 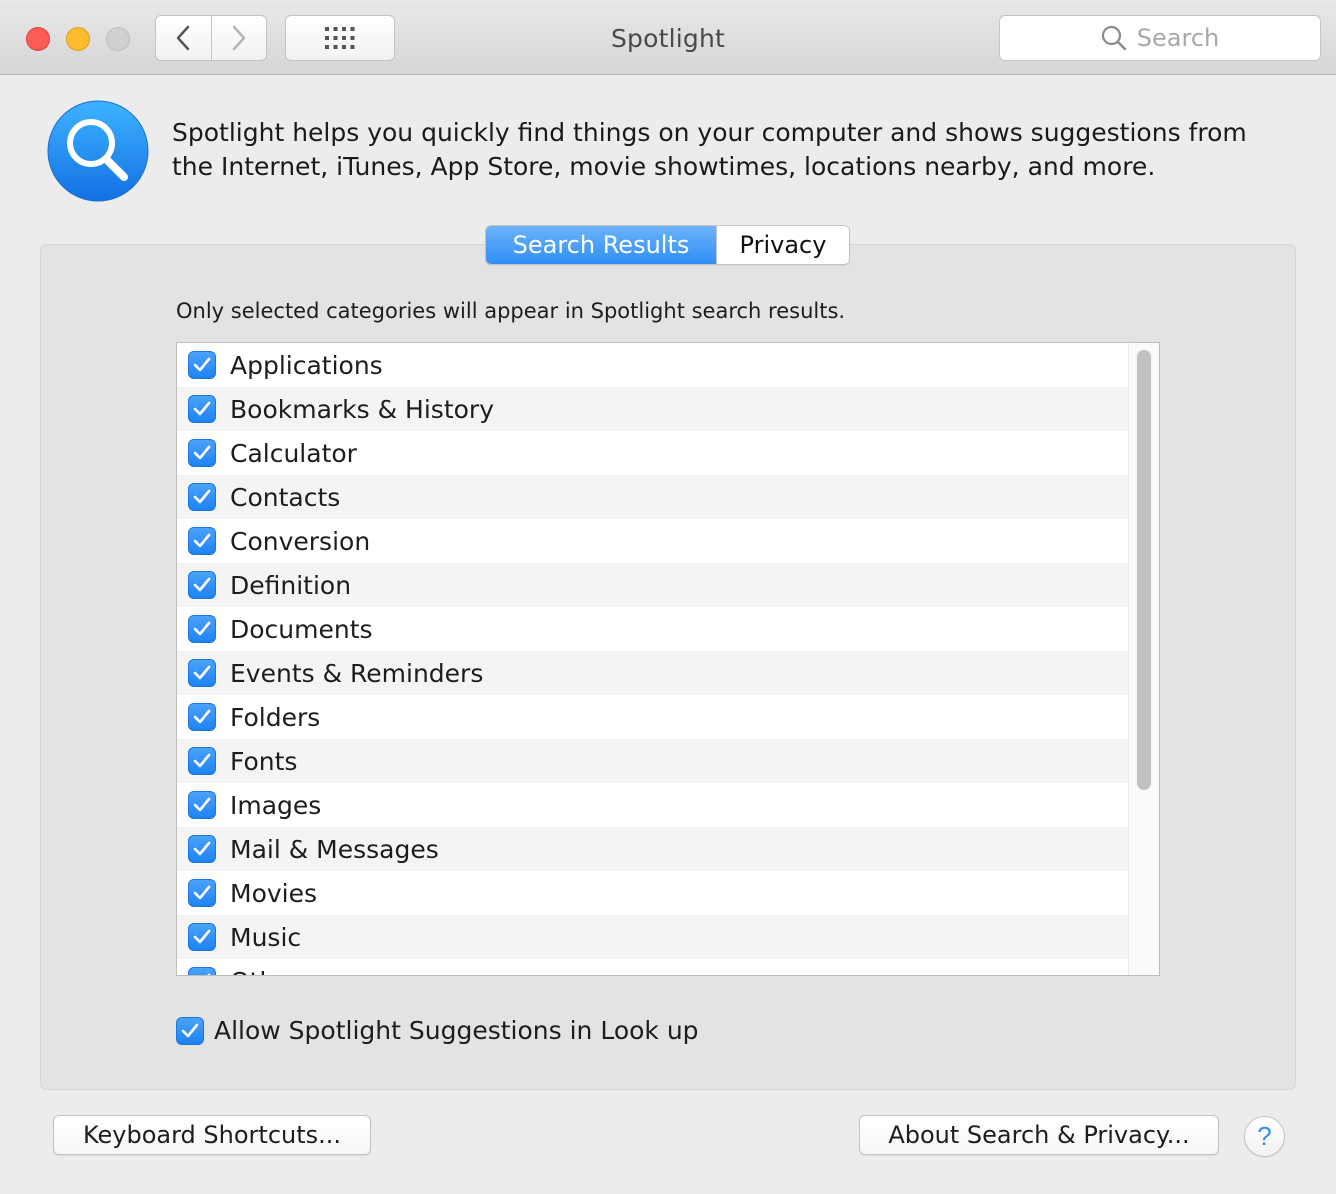 What do you see at coordinates (653, 937) in the screenshot?
I see `list-item: Music` at bounding box center [653, 937].